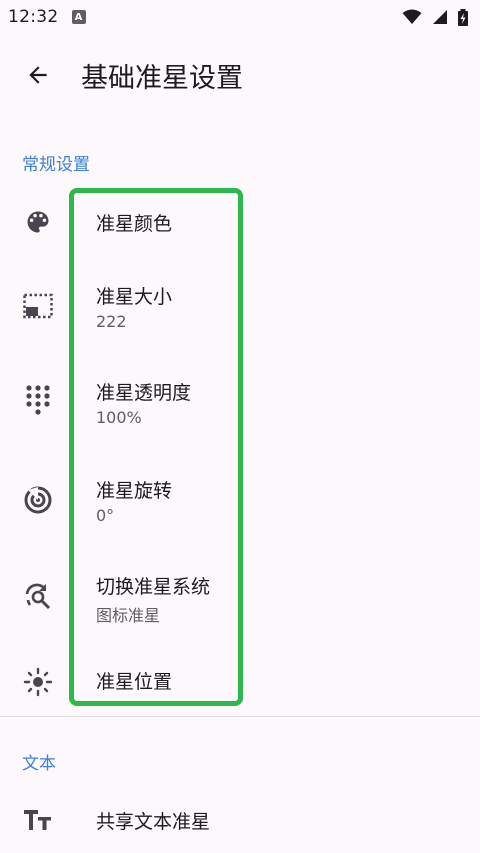  What do you see at coordinates (33, 17) in the screenshot?
I see `status-time: 12:32` at bounding box center [33, 17].